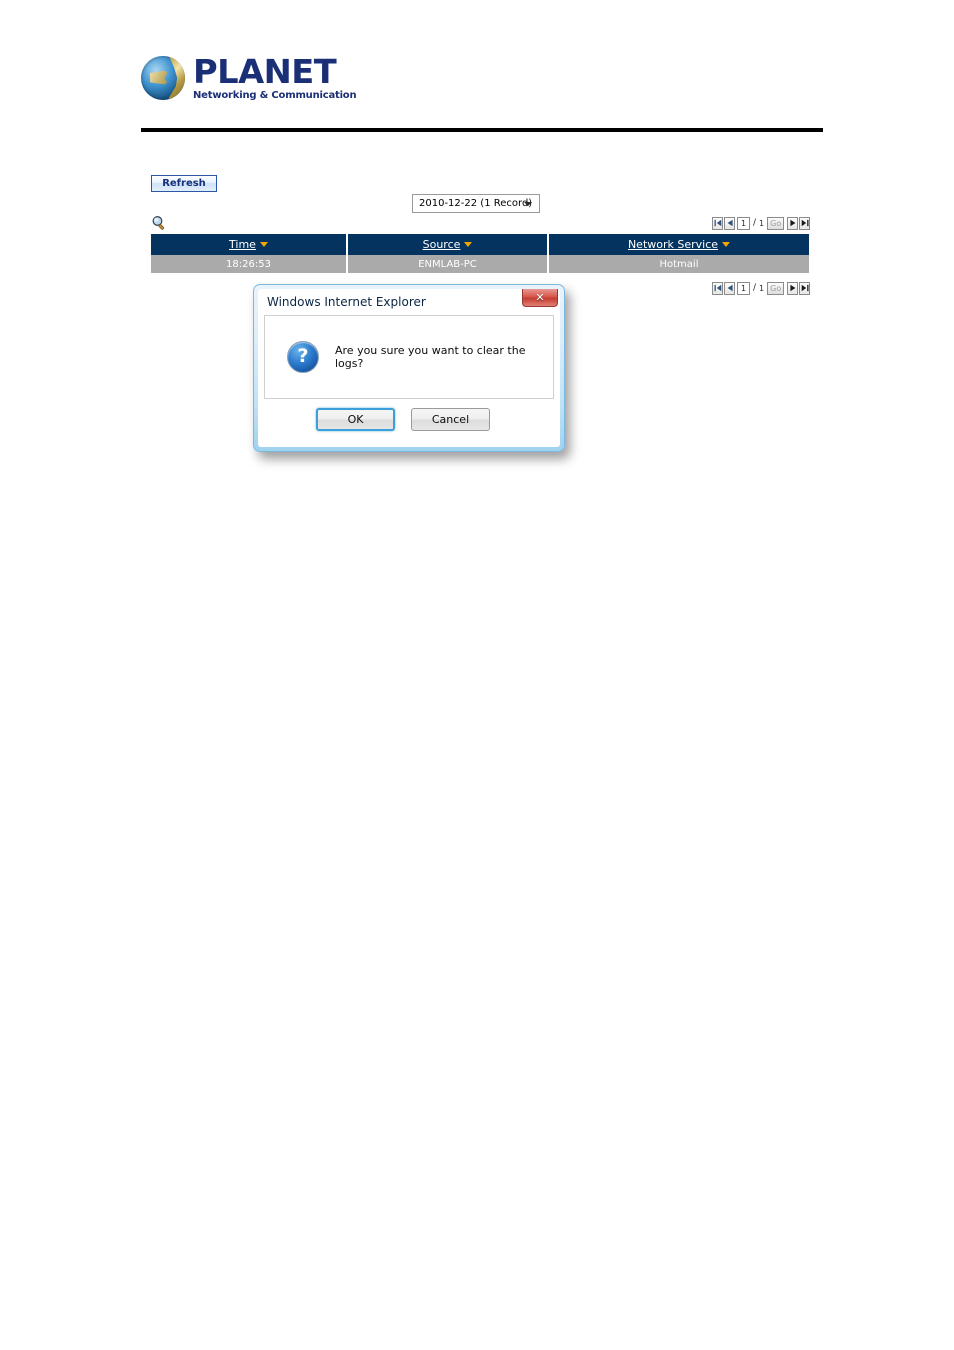 The height and width of the screenshot is (1350, 954). What do you see at coordinates (482, 78) in the screenshot?
I see `planet-logo: PLANET Networking & Communication` at bounding box center [482, 78].